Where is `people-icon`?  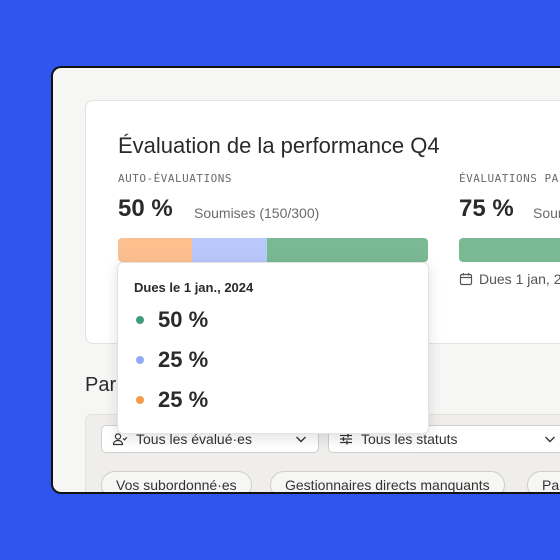
people-icon is located at coordinates (120, 439).